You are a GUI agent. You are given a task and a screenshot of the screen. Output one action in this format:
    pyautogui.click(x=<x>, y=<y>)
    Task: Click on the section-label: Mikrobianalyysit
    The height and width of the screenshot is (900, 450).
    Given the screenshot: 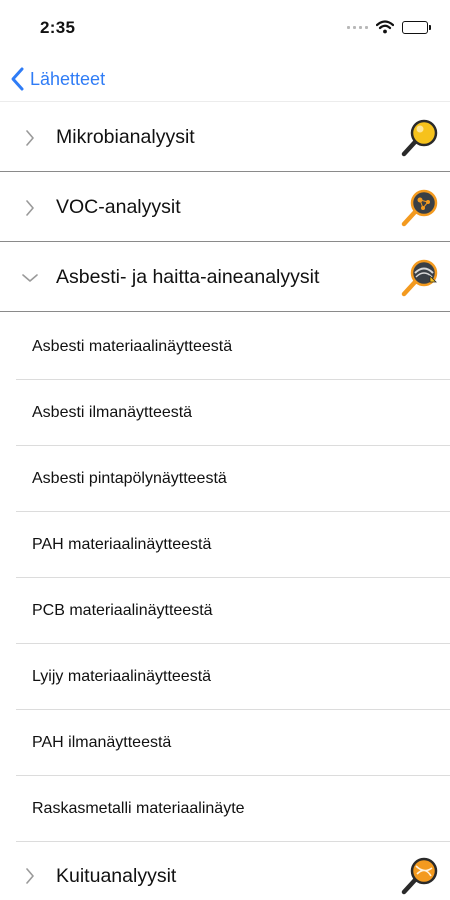 What is the action you would take?
    pyautogui.click(x=125, y=137)
    